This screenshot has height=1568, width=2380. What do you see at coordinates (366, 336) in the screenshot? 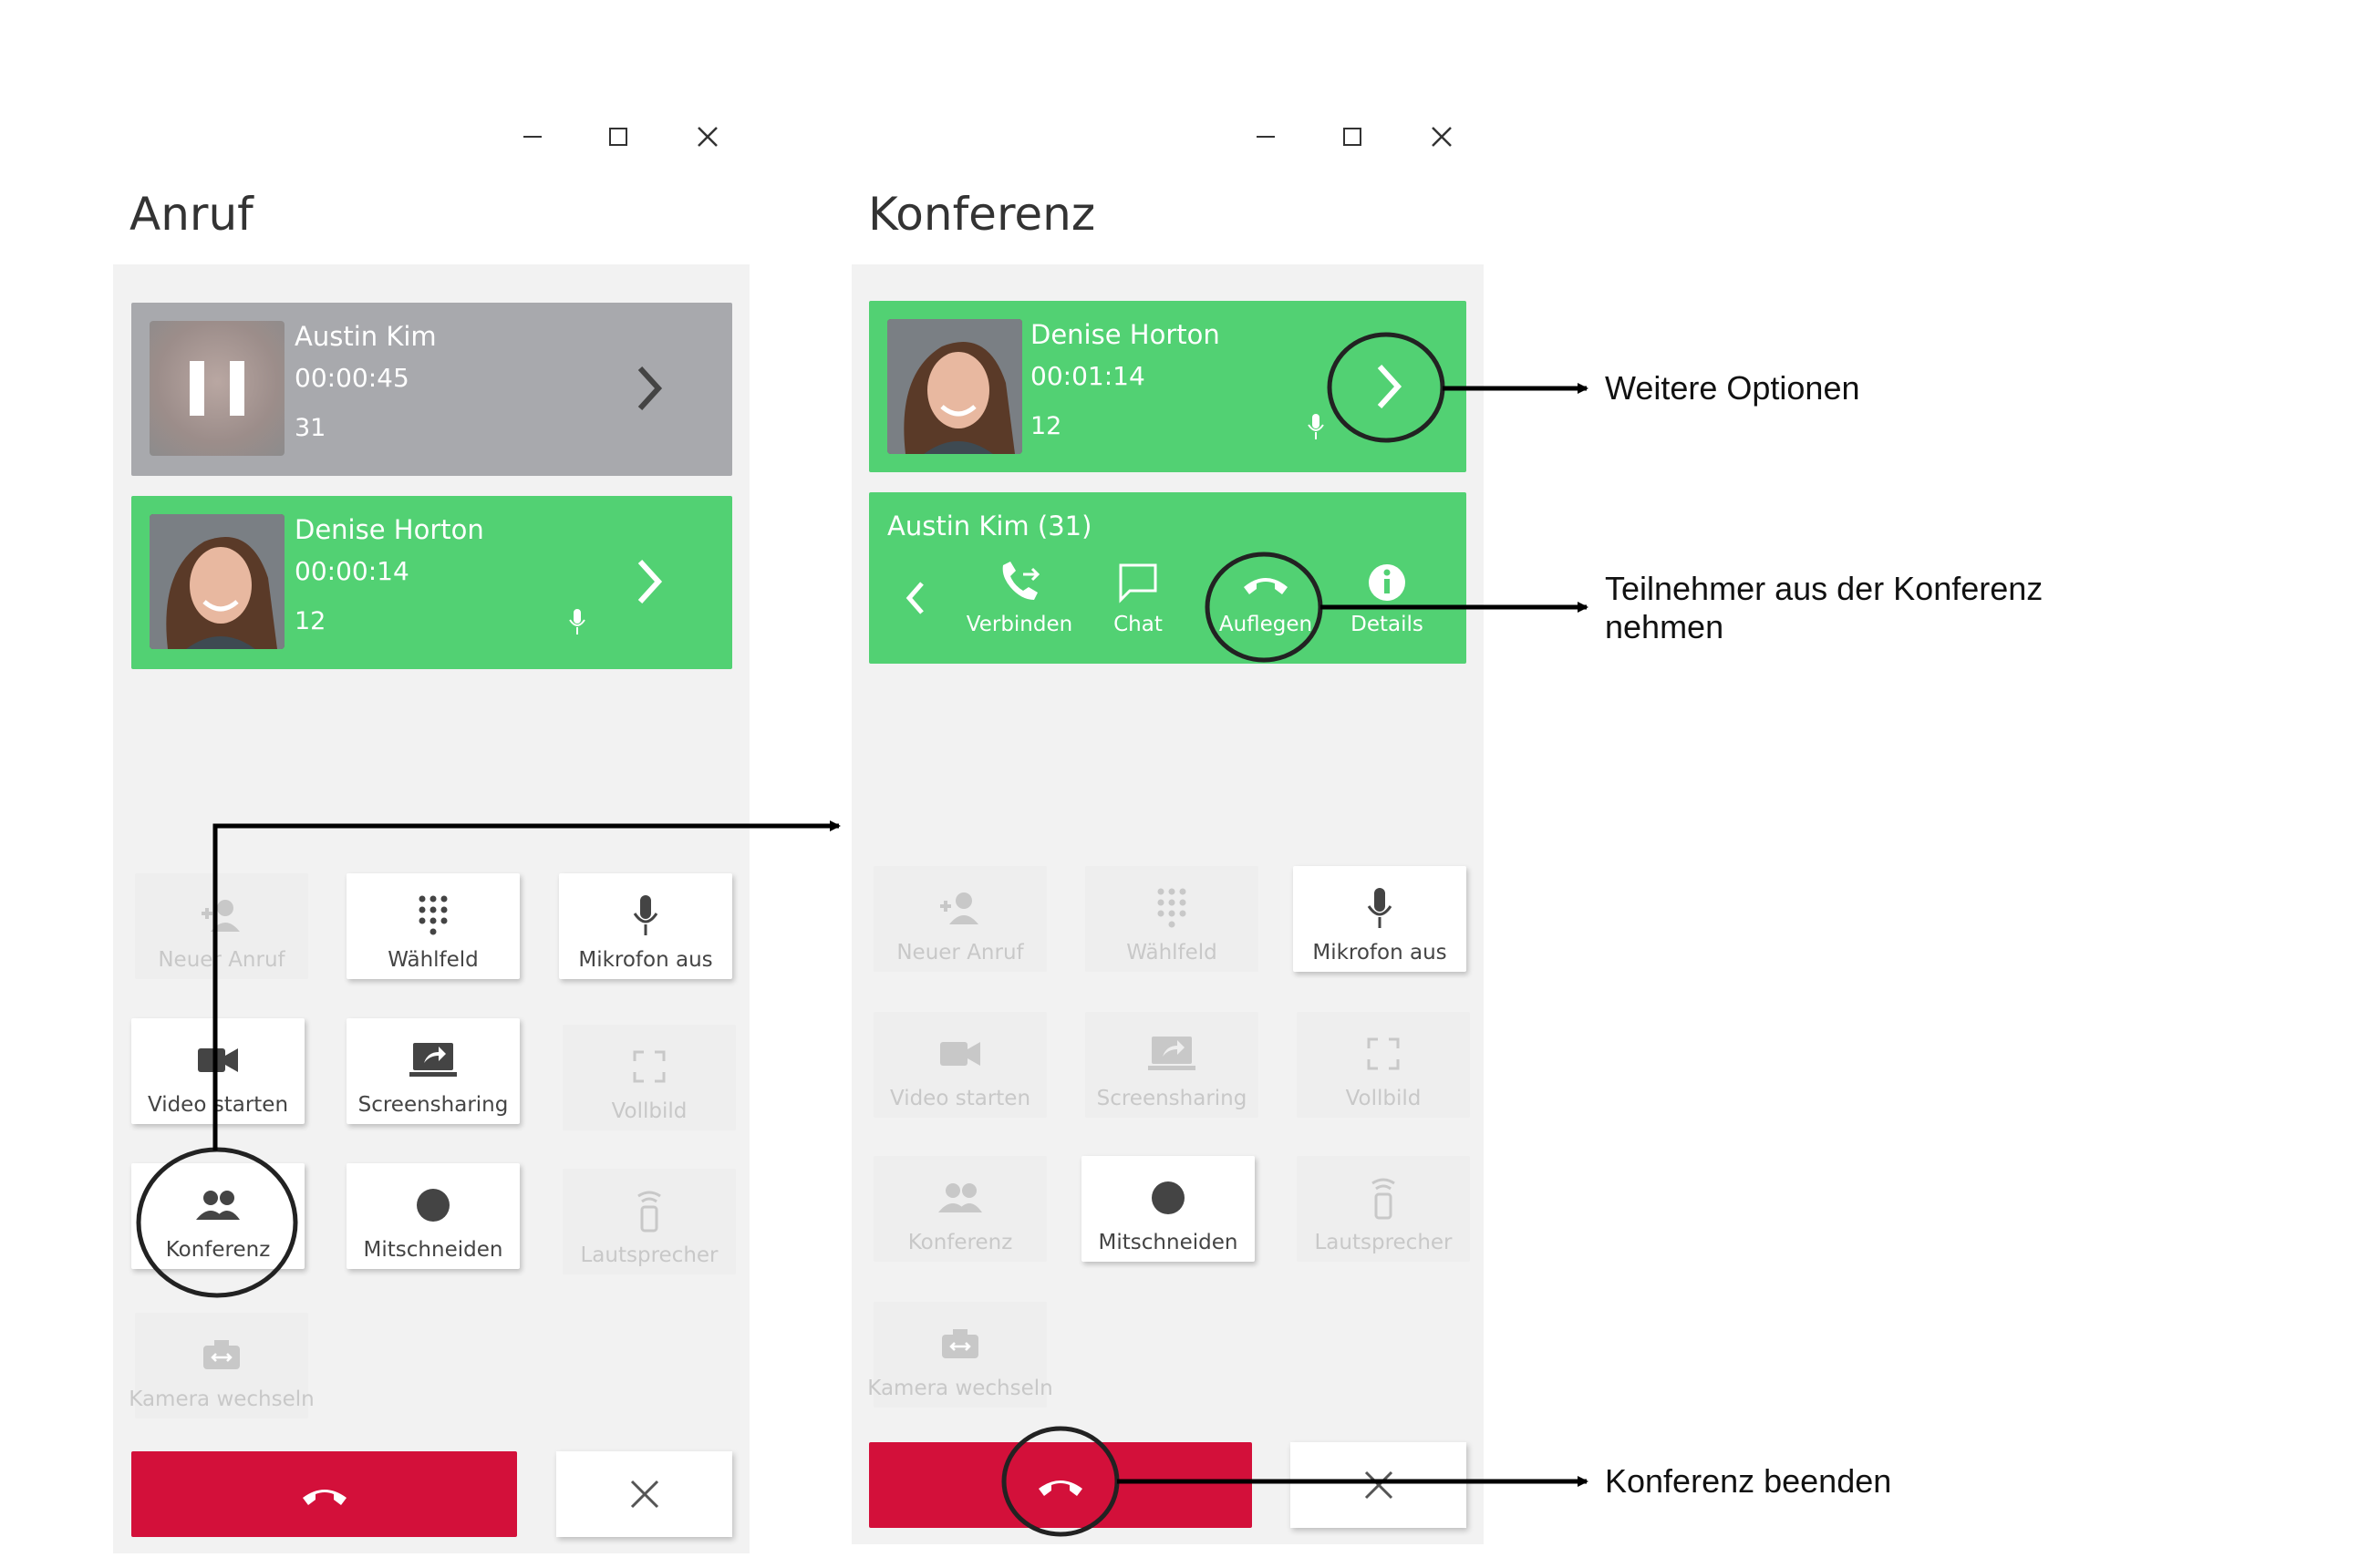
I see `caller-name: Austin Kim` at bounding box center [366, 336].